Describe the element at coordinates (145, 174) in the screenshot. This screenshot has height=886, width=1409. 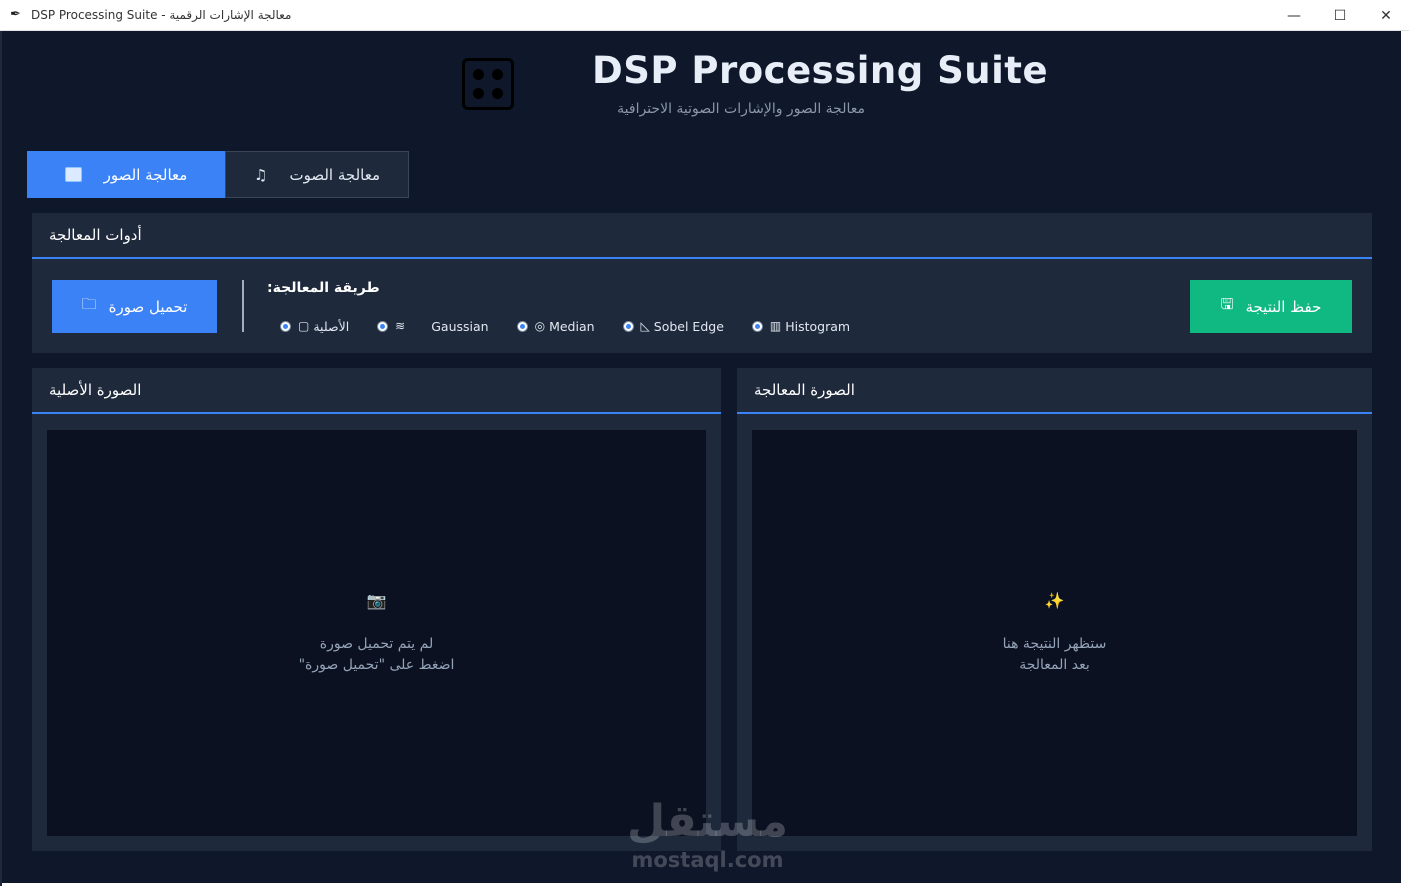
I see `tab-image-label: معالجة الصور` at that location.